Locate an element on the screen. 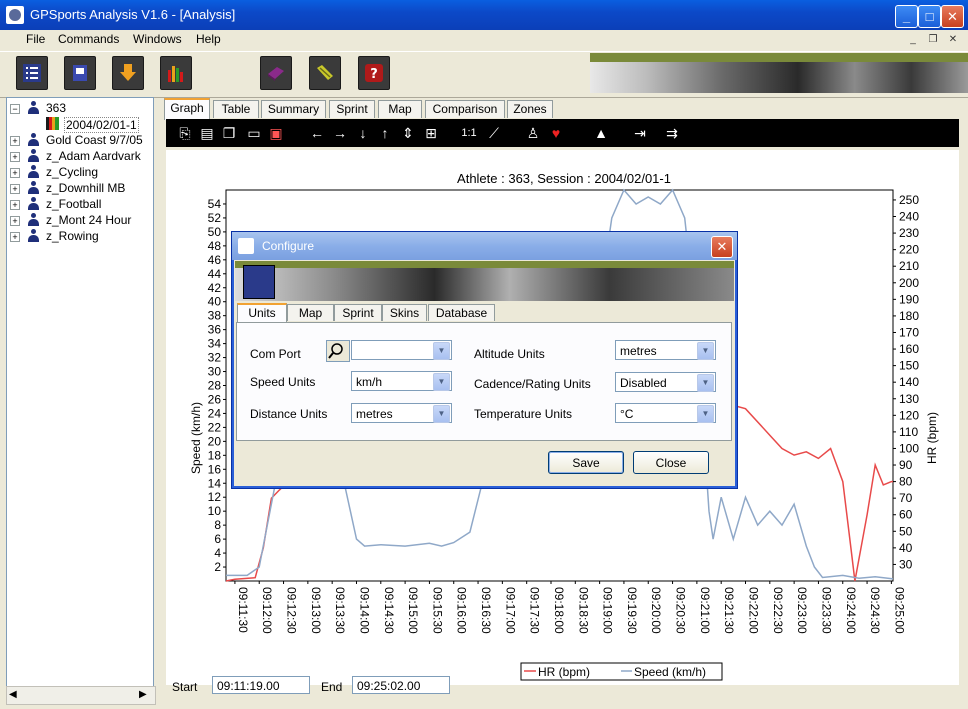 The width and height of the screenshot is (968, 709). close-dialog-button: Close is located at coordinates (671, 462).